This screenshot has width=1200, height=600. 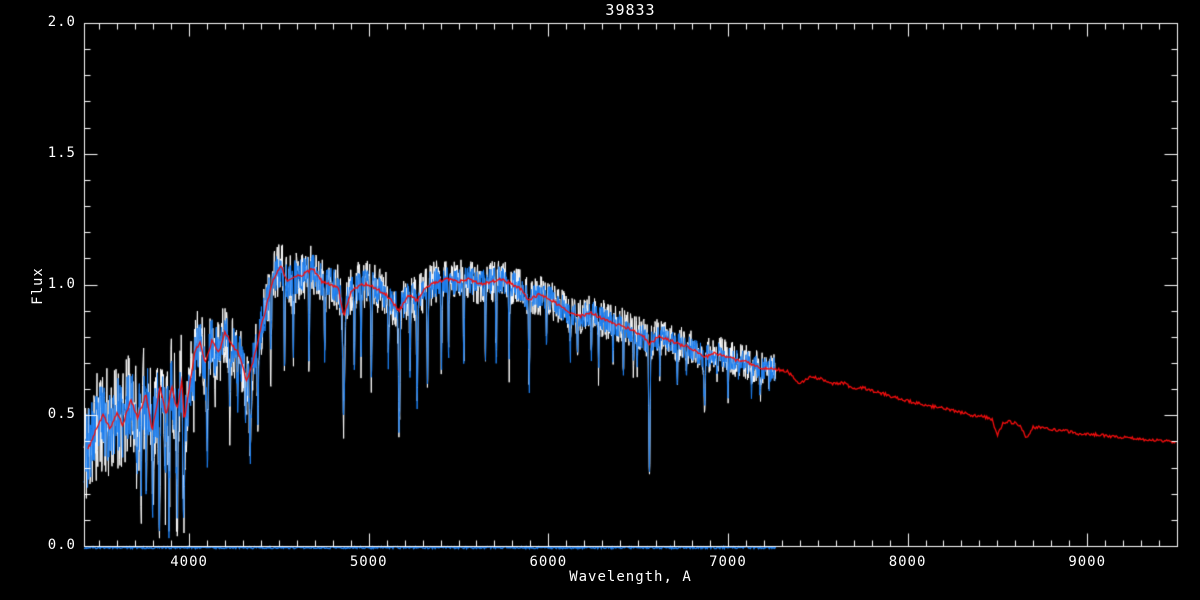 I want to click on y-tick-label: 1.5, so click(x=61, y=152).